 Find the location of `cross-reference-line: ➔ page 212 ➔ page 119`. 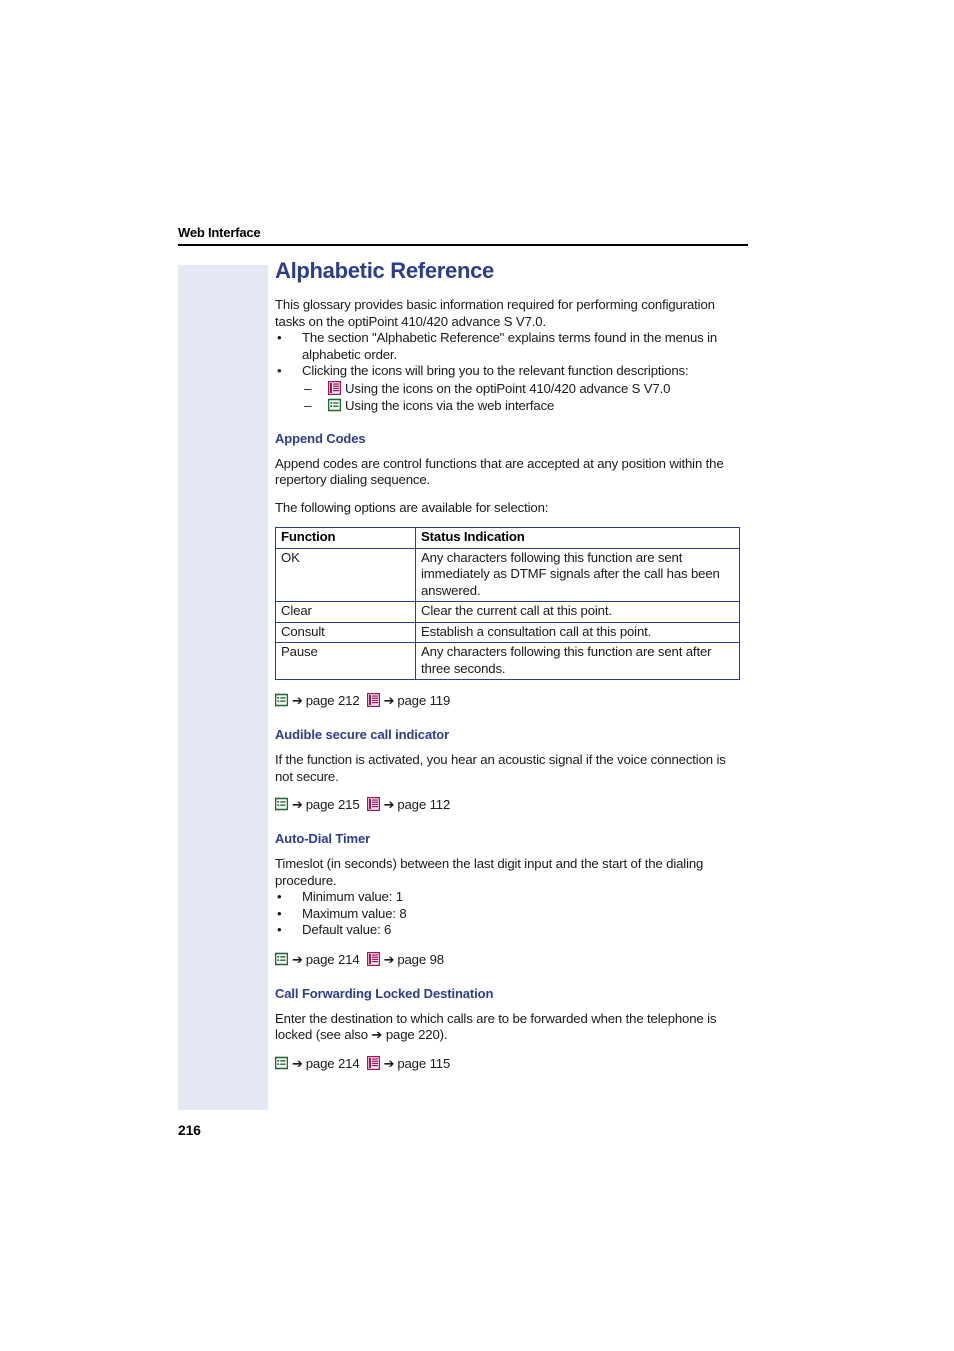

cross-reference-line: ➔ page 212 ➔ page 119 is located at coordinates (510, 701).